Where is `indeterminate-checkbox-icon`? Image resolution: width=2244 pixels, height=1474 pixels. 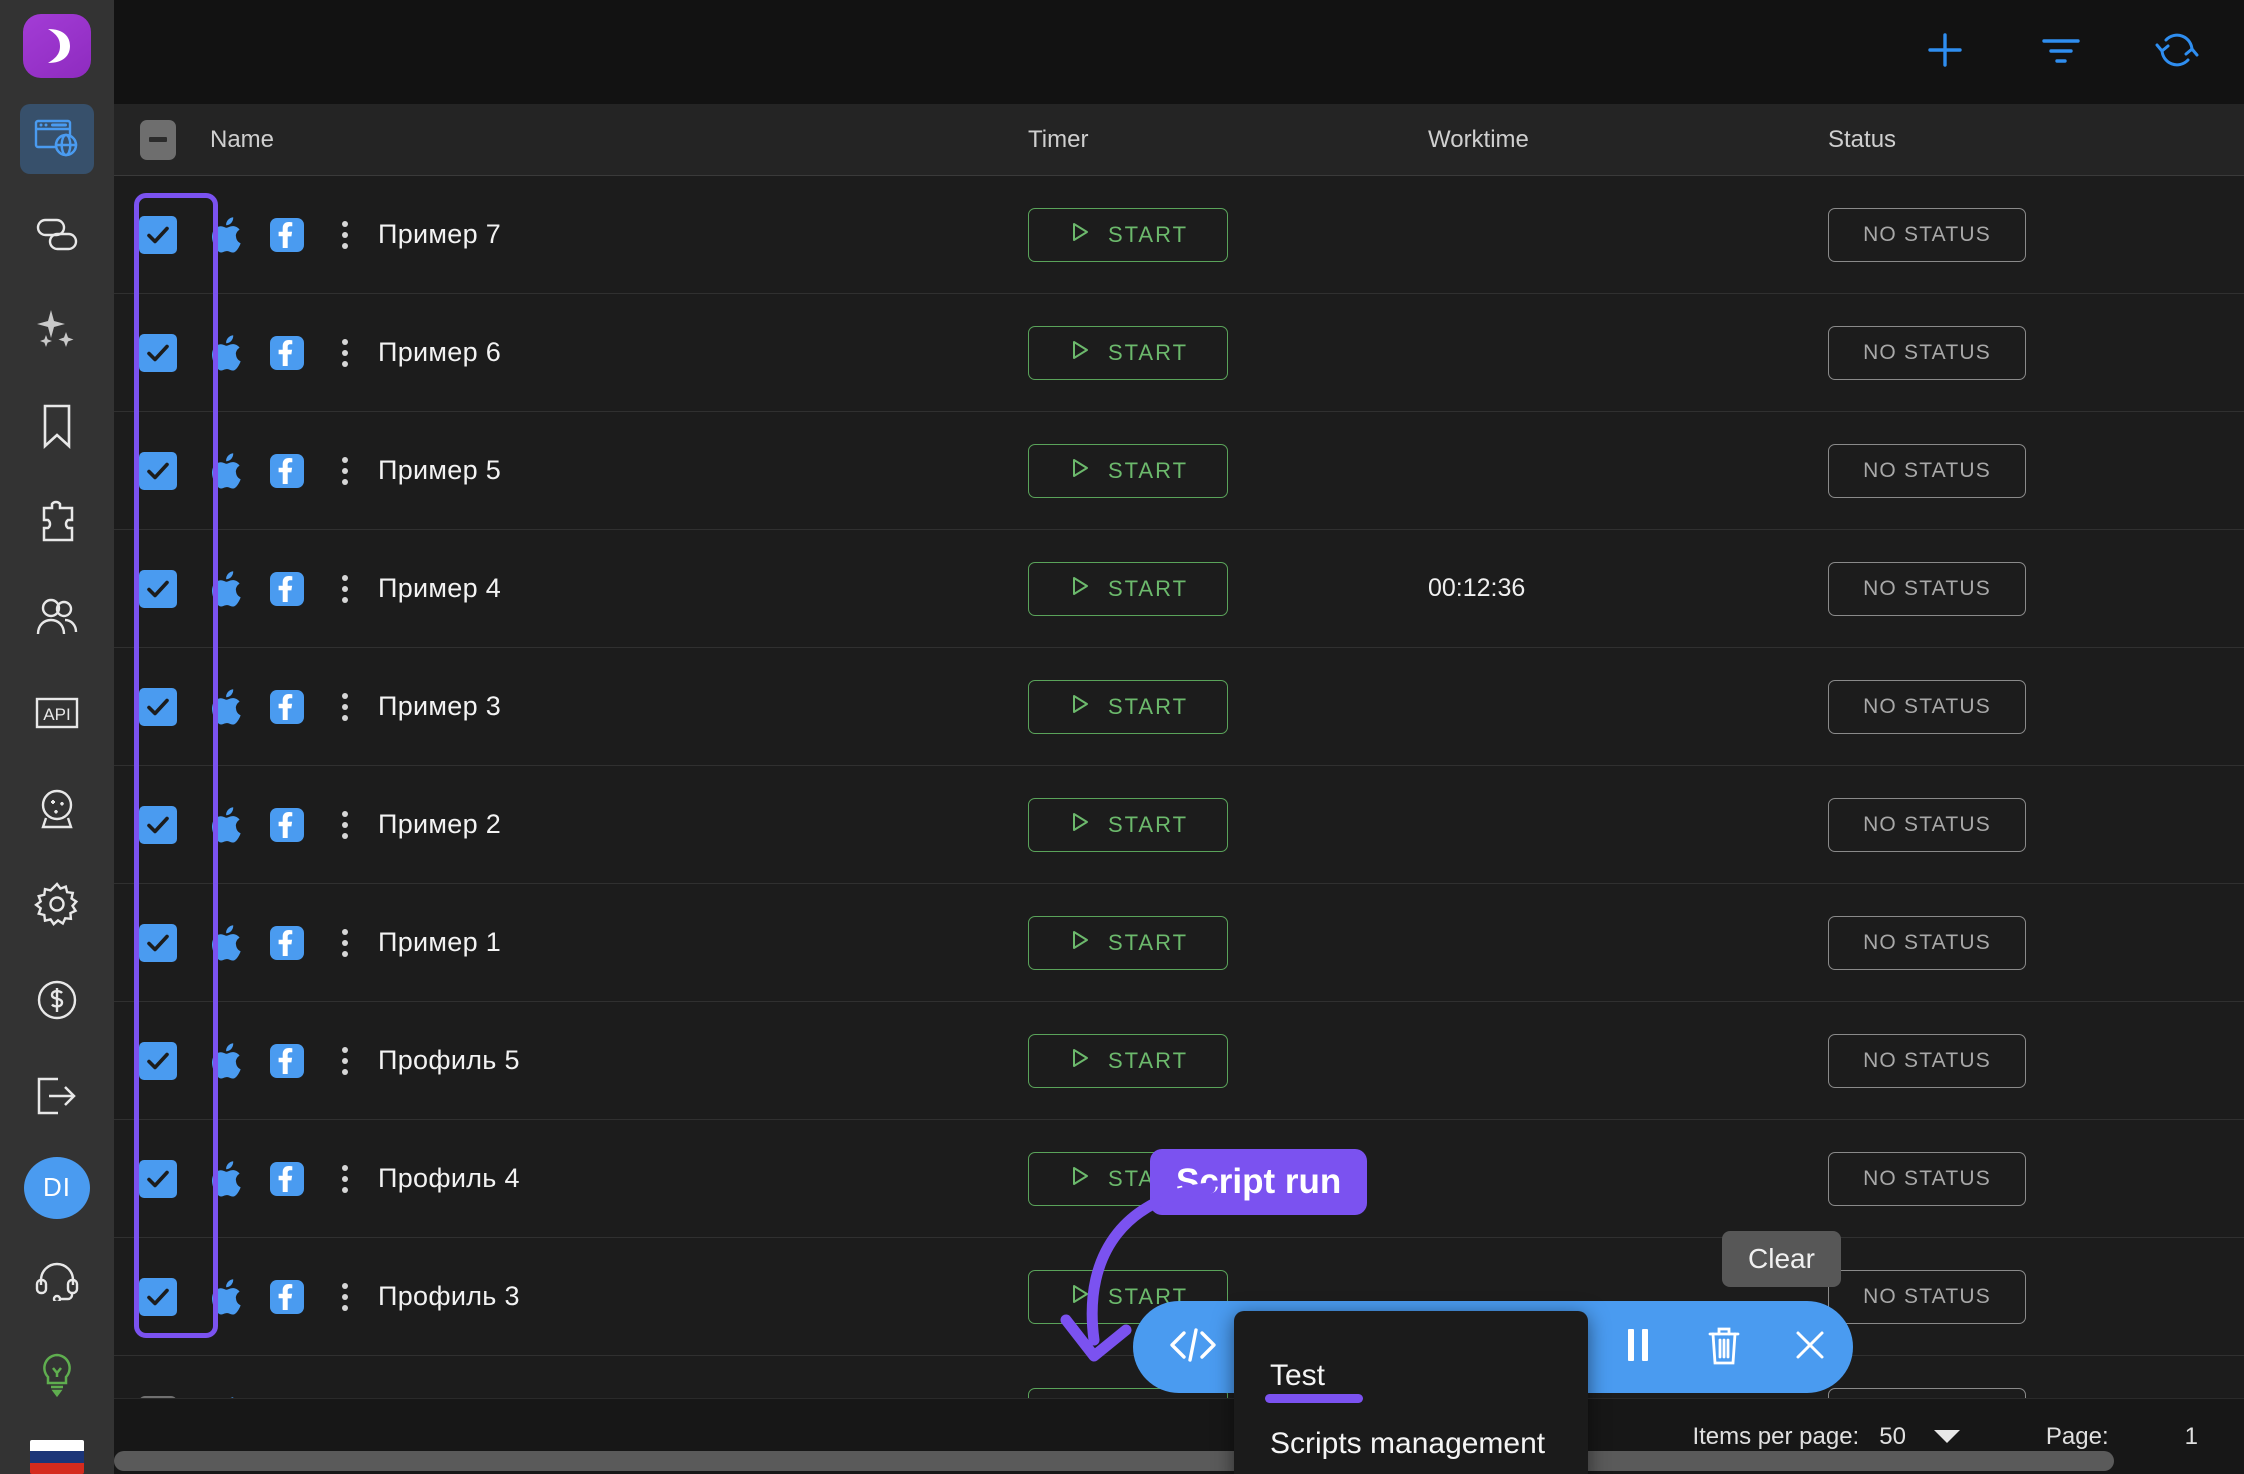 indeterminate-checkbox-icon is located at coordinates (158, 139).